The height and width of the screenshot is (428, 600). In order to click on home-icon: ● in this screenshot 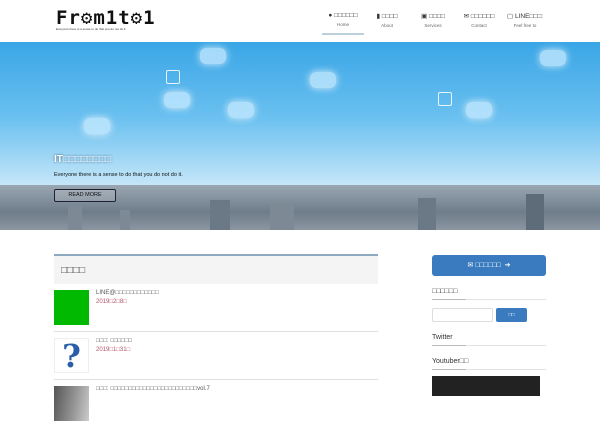, I will do `click(330, 15)`.